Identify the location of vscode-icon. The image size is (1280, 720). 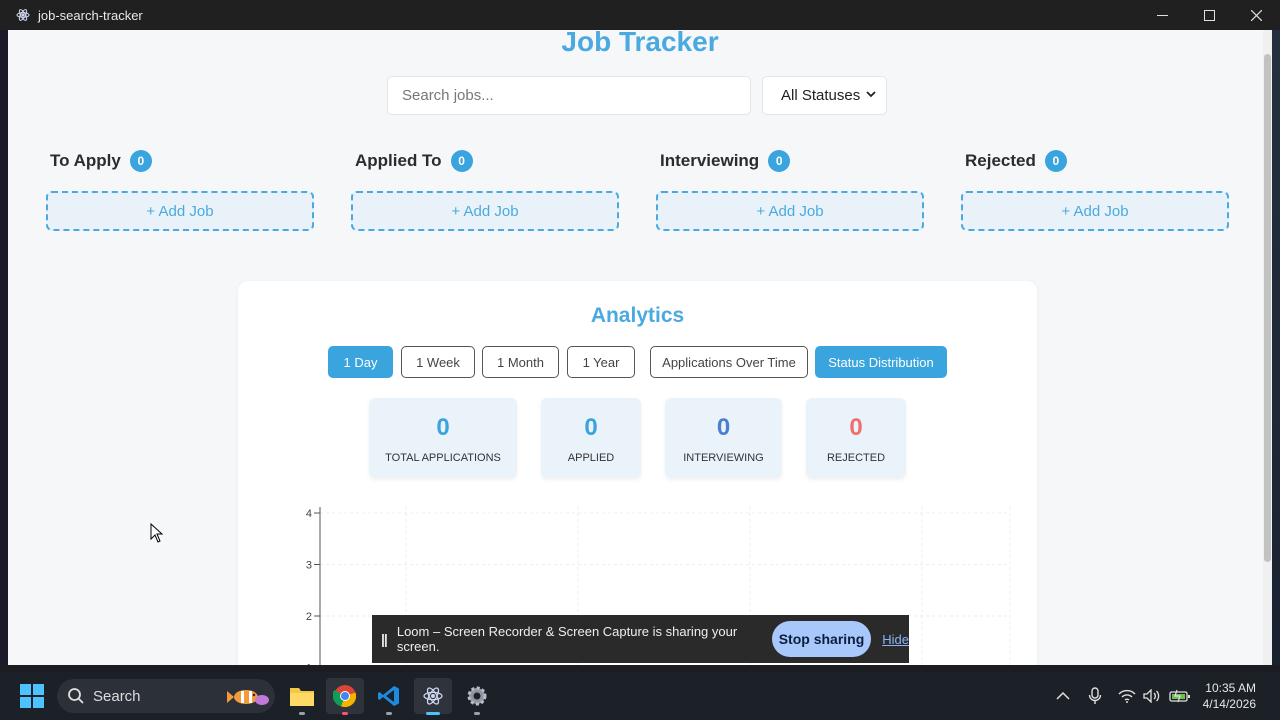
(388, 696).